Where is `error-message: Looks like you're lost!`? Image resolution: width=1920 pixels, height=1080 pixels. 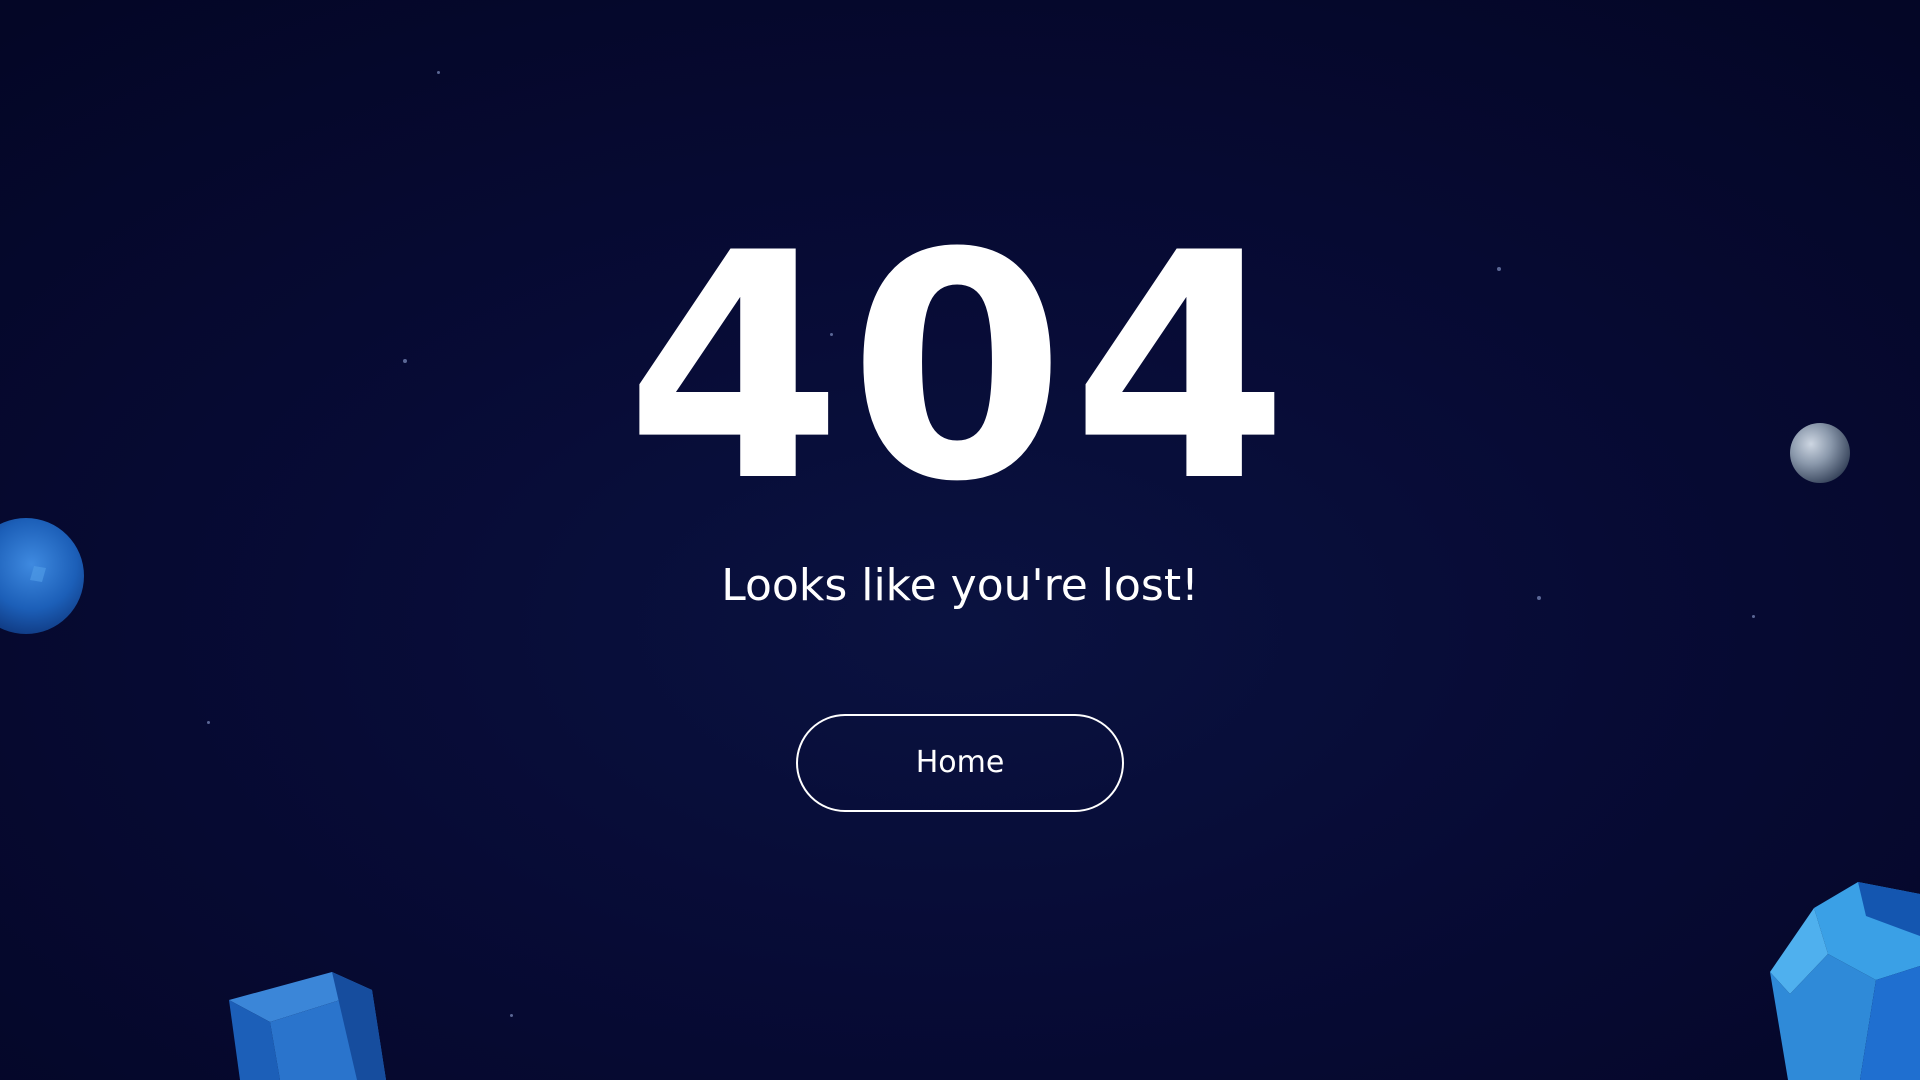 error-message: Looks like you're lost! is located at coordinates (960, 585).